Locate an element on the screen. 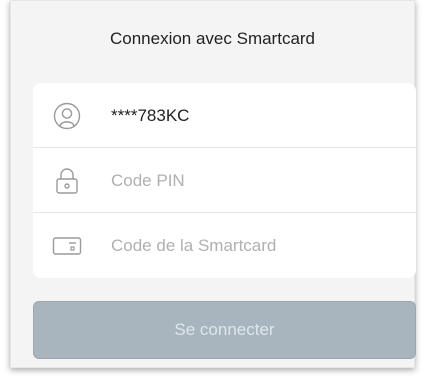  user-icon is located at coordinates (67, 116).